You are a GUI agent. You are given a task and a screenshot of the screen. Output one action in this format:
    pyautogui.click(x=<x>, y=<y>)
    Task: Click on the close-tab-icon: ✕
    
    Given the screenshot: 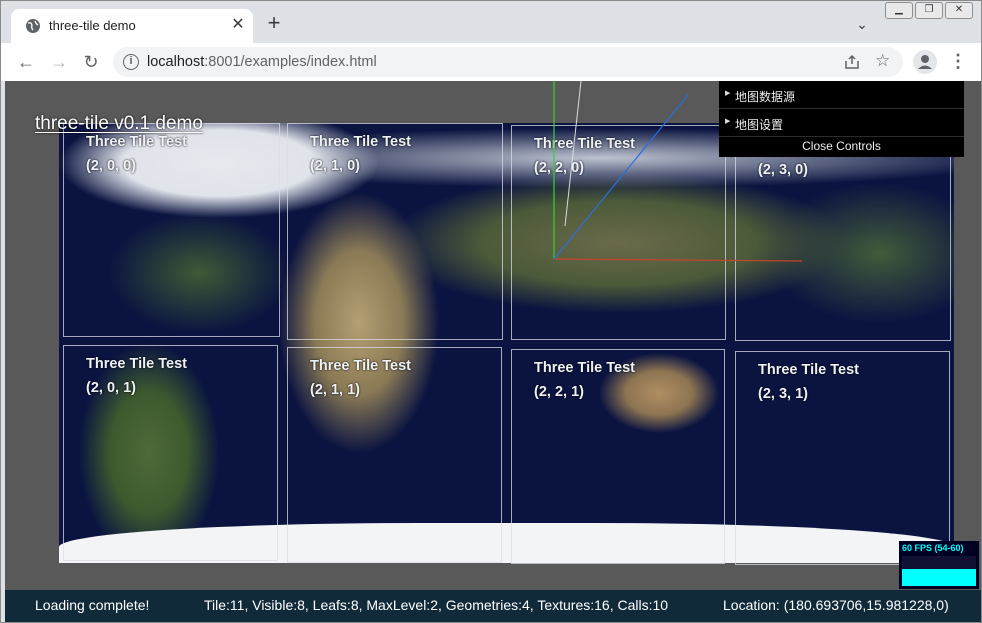 What is the action you would take?
    pyautogui.click(x=238, y=25)
    